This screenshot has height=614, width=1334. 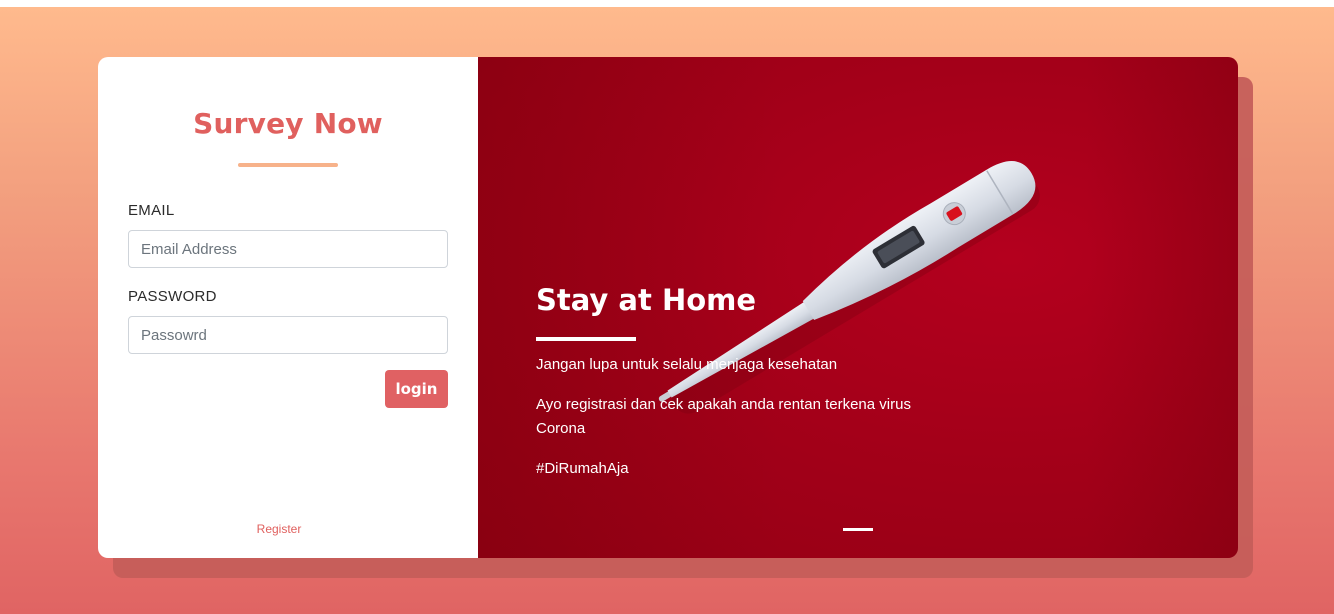 I want to click on password-label: PASSWORD, so click(x=172, y=296).